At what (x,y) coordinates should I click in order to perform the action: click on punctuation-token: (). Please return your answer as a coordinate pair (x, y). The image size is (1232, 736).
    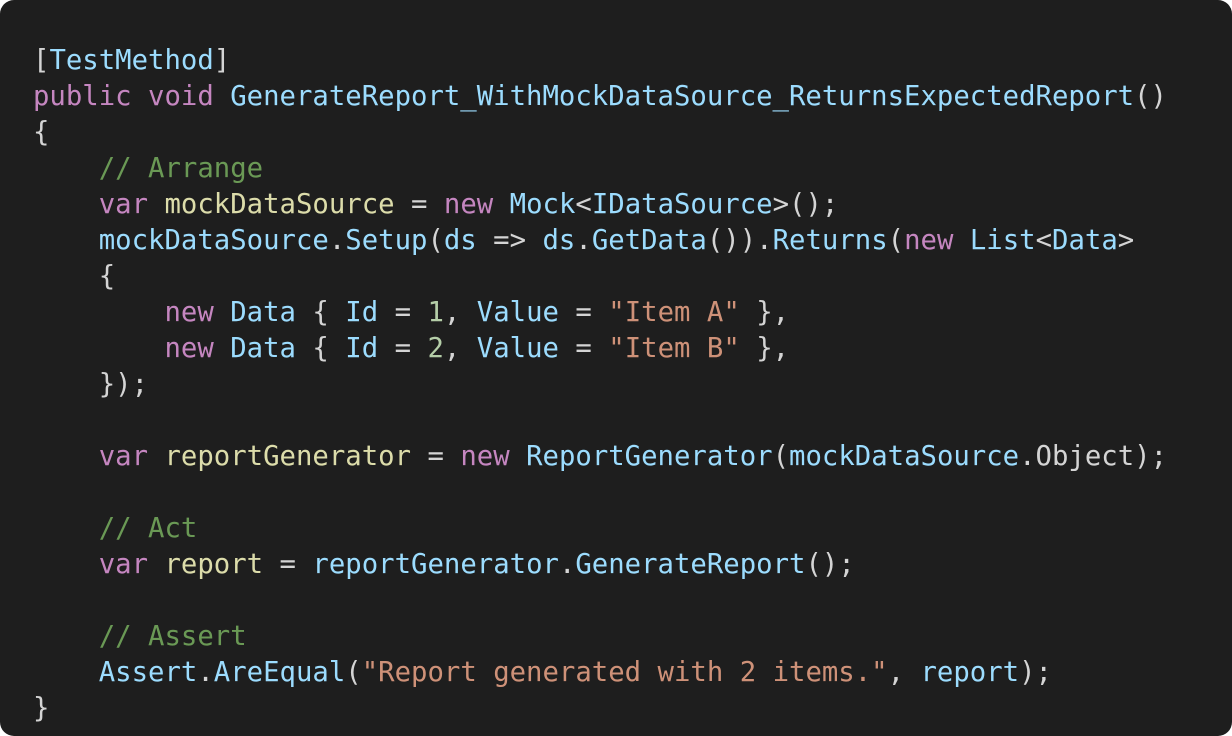
    Looking at the image, I should click on (1150, 96).